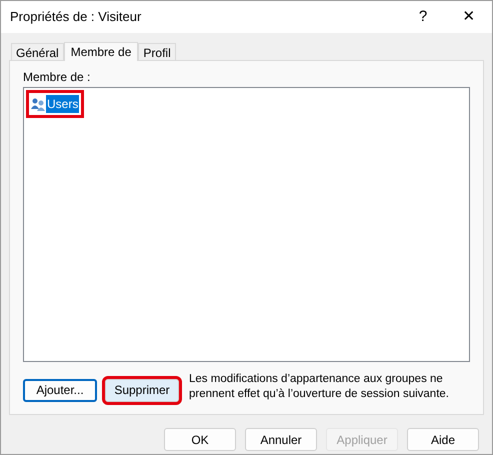 The image size is (493, 455). I want to click on dialog-button: Annuler, so click(281, 439).